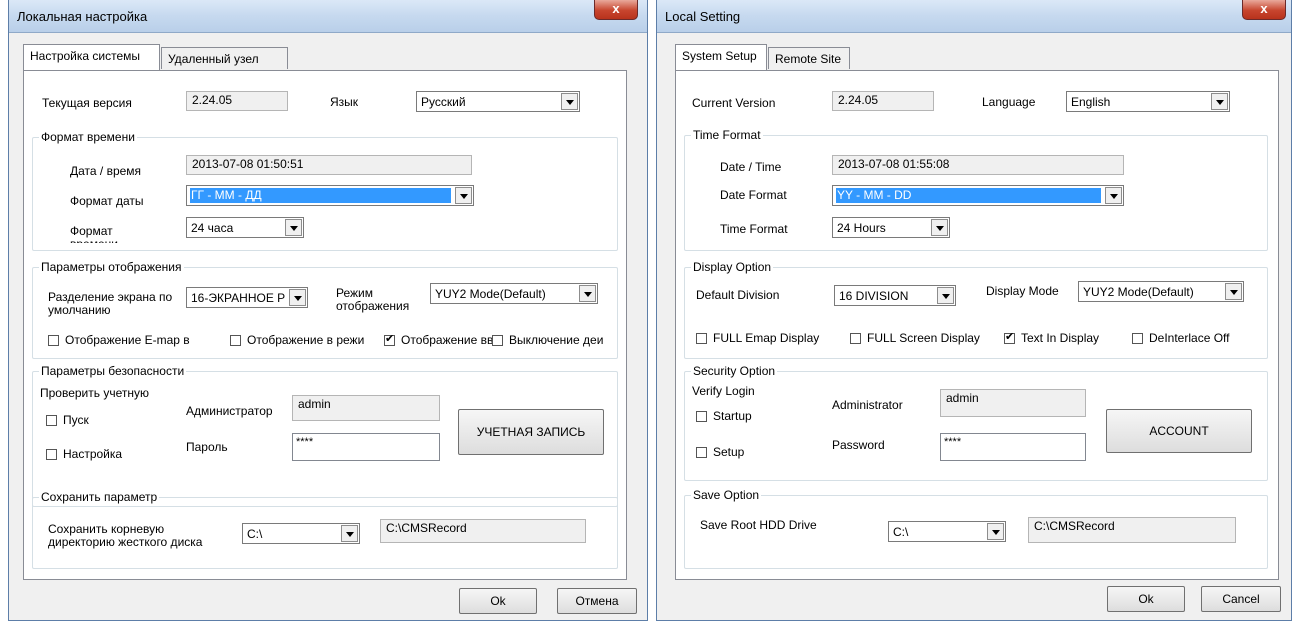 The width and height of the screenshot is (1292, 621). I want to click on setup-label: Настройка, so click(93, 454).